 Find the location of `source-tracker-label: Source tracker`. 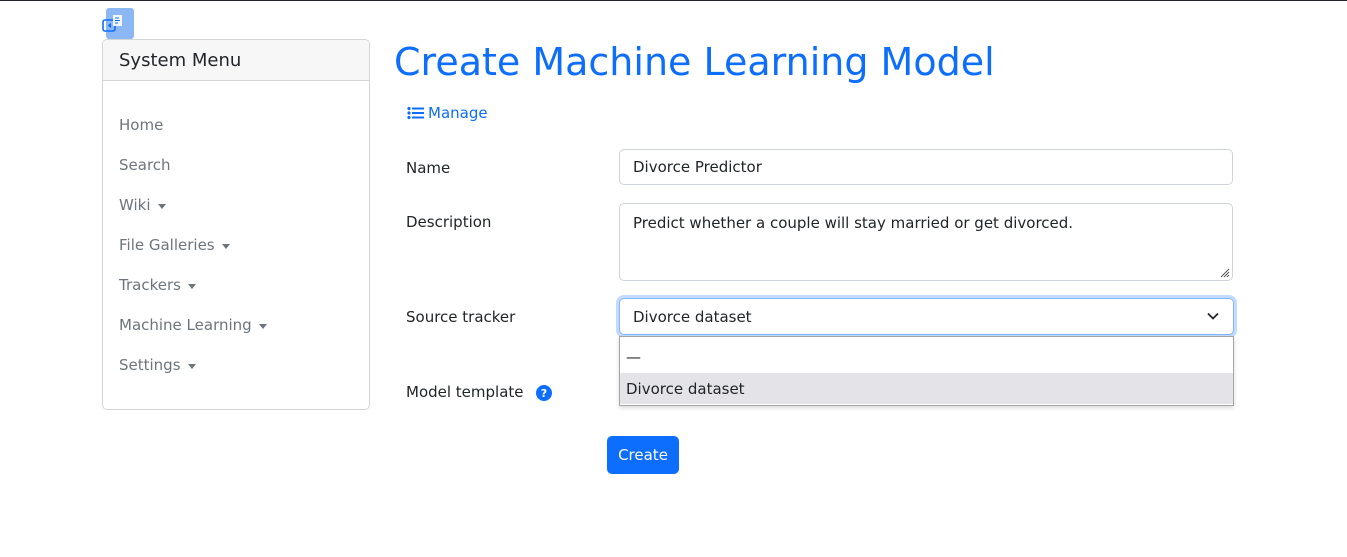

source-tracker-label: Source tracker is located at coordinates (461, 317).